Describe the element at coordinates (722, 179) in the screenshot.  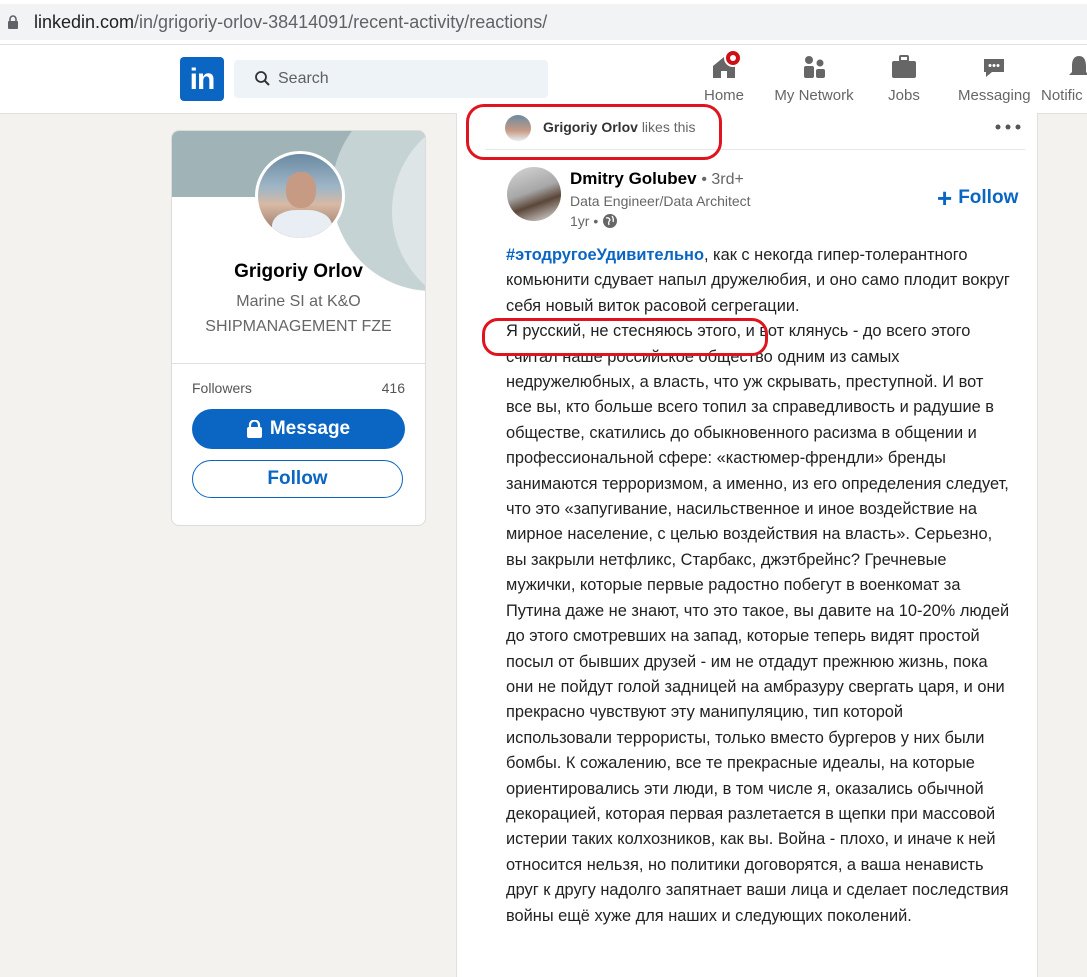
I see `connection-degree: • 3rd+` at that location.